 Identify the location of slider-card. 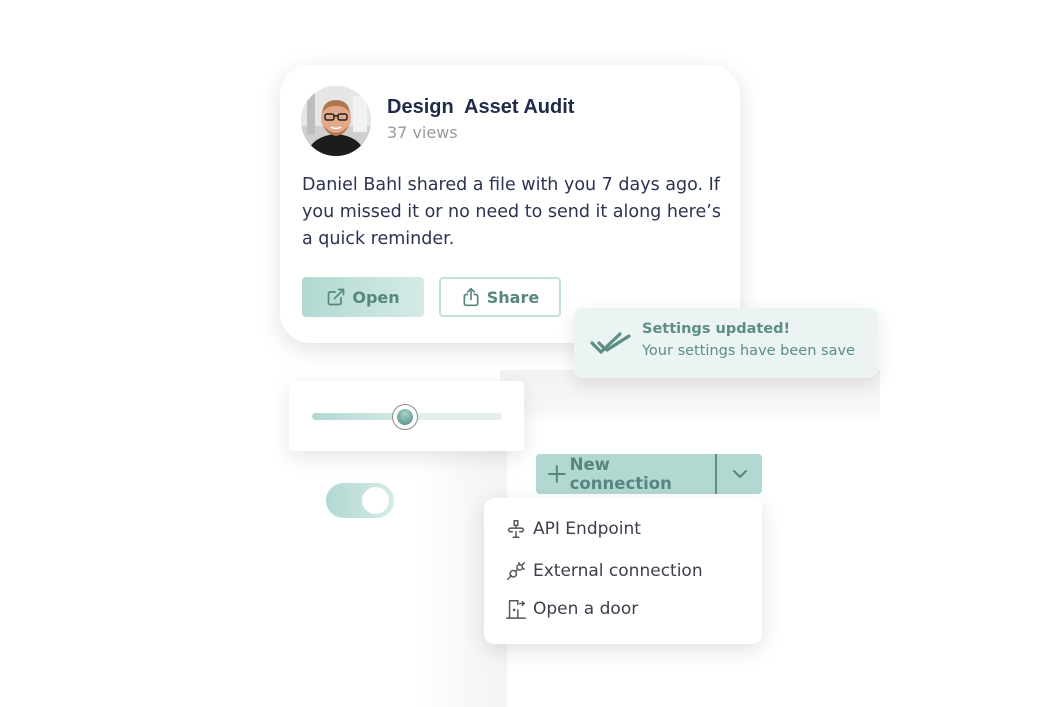
(406, 416).